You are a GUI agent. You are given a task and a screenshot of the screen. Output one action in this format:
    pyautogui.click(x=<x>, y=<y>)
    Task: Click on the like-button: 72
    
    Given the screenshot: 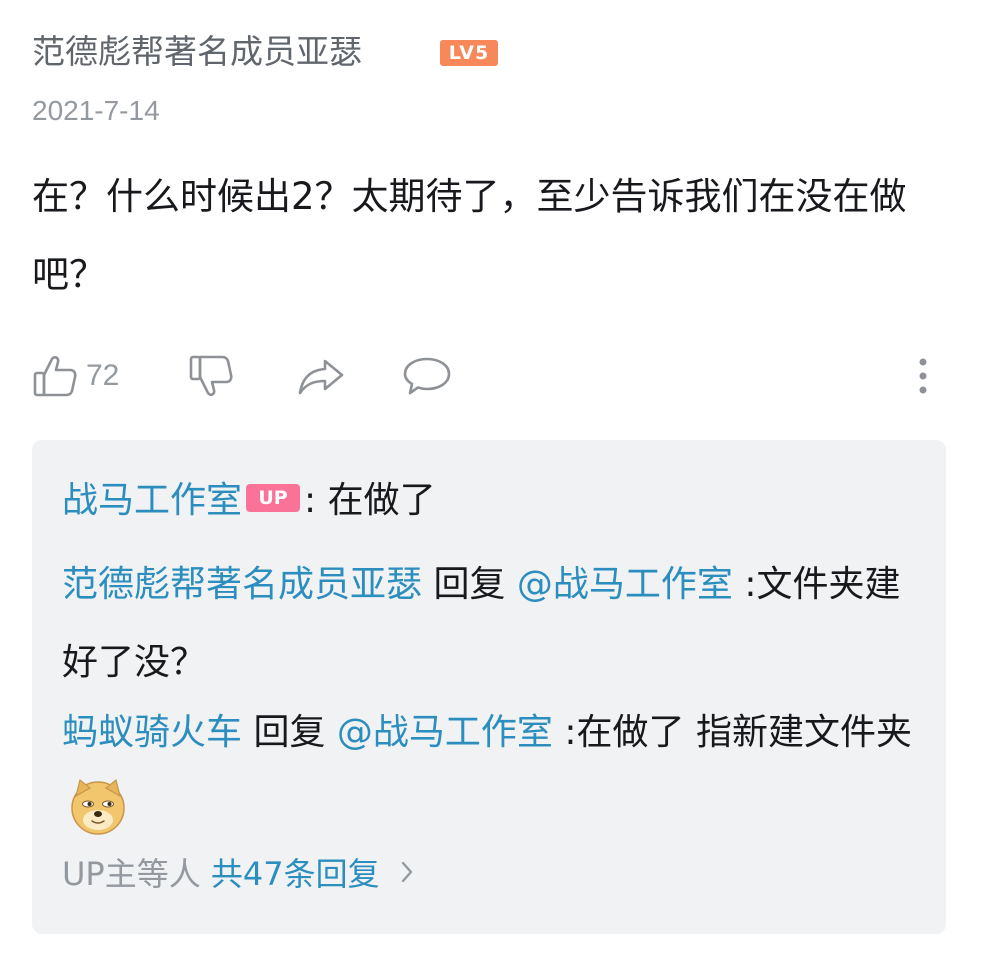 What is the action you would take?
    pyautogui.click(x=75, y=376)
    